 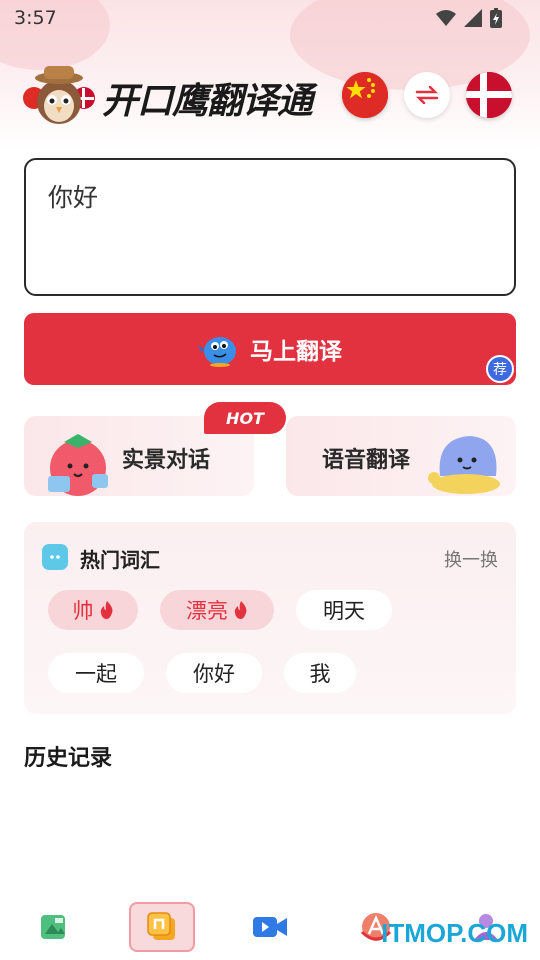 I want to click on word-chip-label: 我, so click(x=320, y=674).